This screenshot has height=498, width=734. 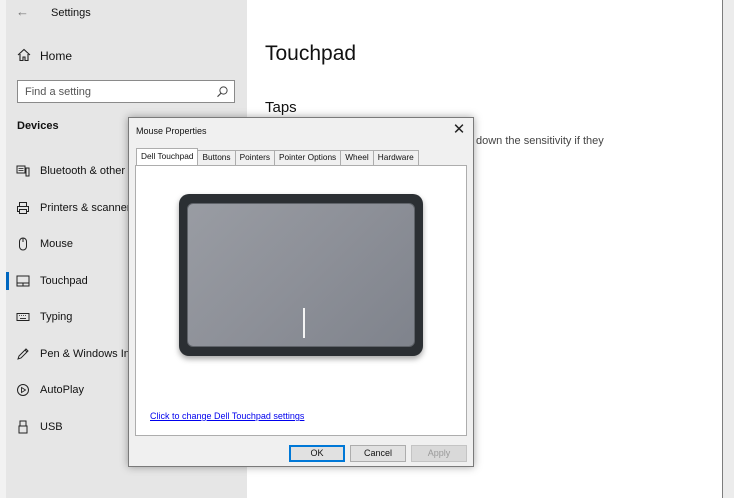 I want to click on touchpad-illustration, so click(x=301, y=275).